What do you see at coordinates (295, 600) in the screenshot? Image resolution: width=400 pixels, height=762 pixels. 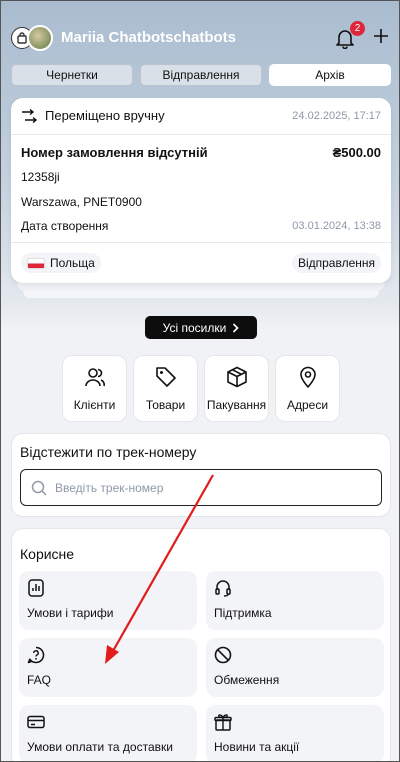 I see `useful-item-support: Підтримка` at bounding box center [295, 600].